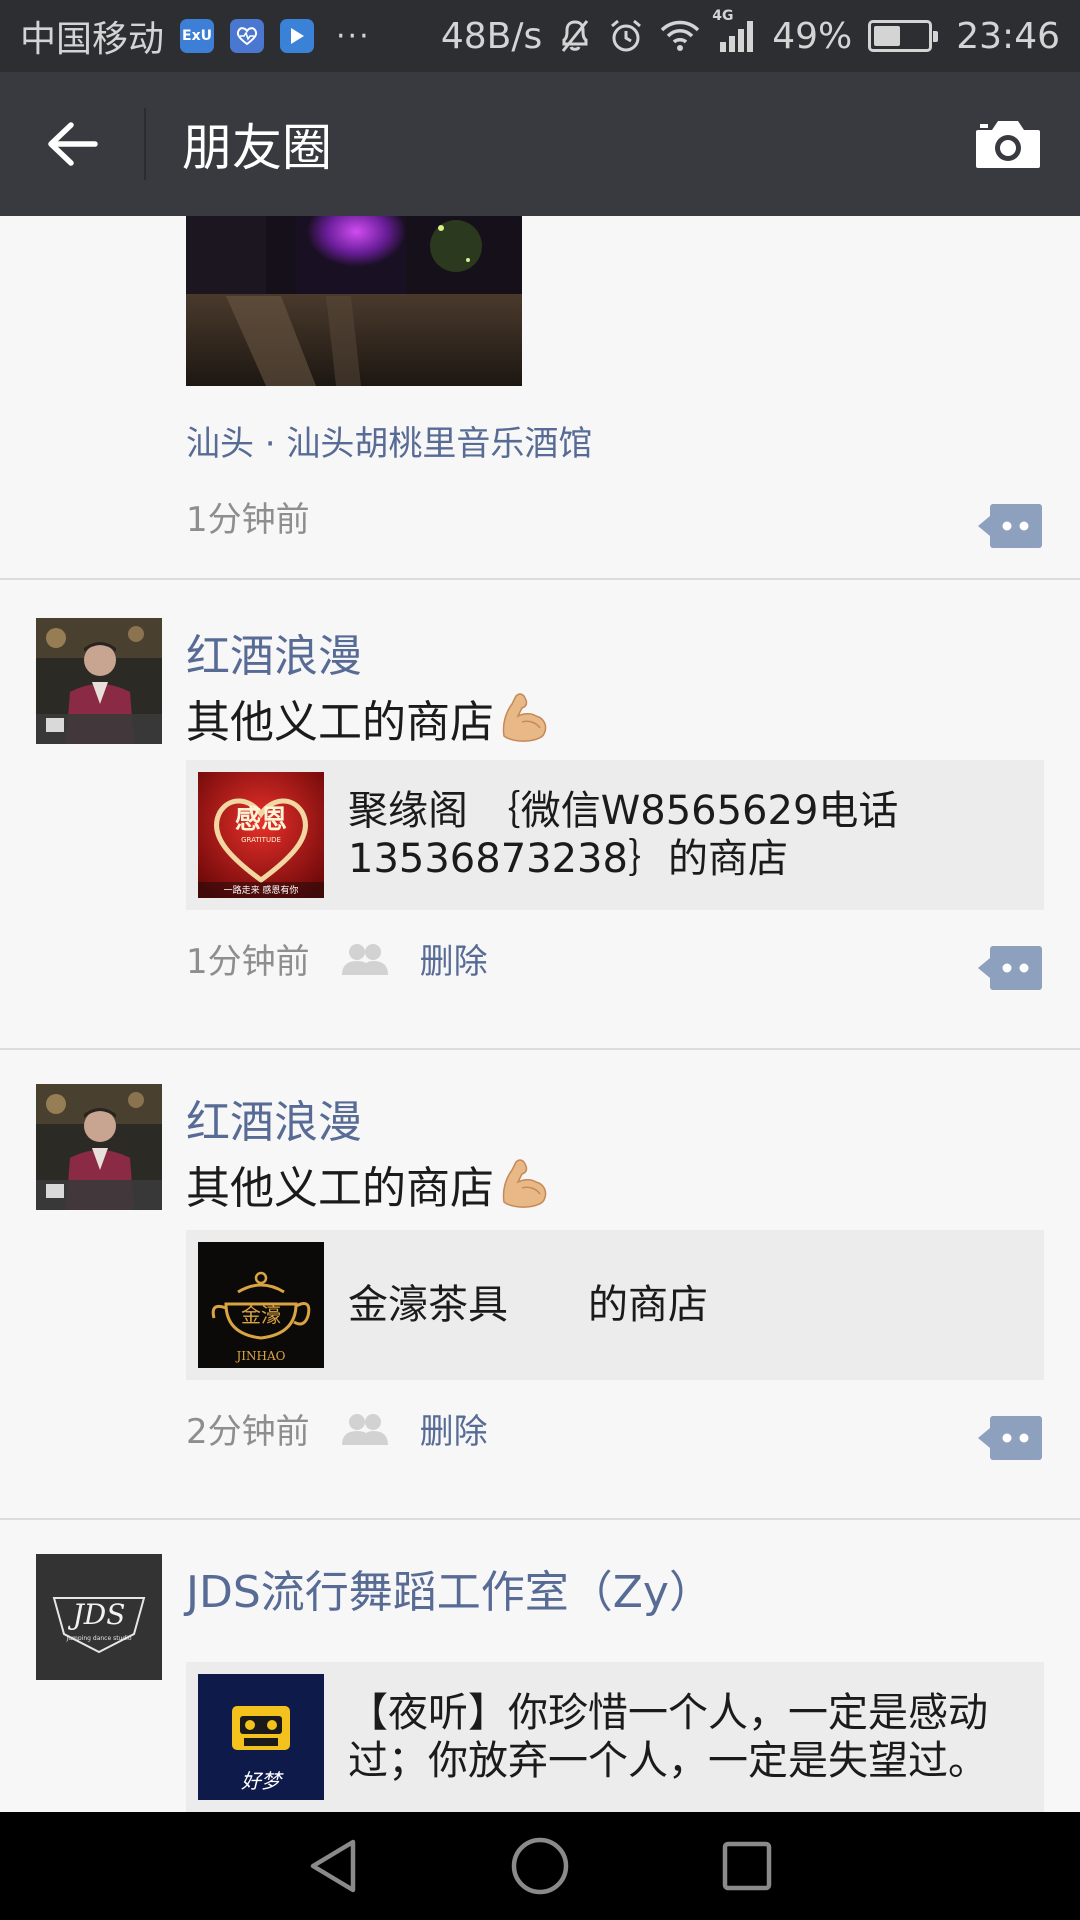  What do you see at coordinates (261, 840) in the screenshot?
I see `thumb-subtitle: GRATITUDE` at bounding box center [261, 840].